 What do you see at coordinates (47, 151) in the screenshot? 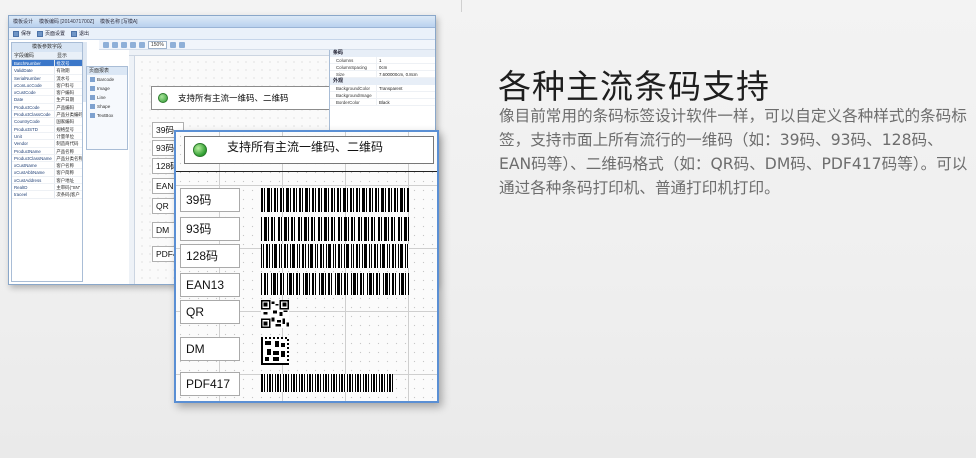
I see `field-row: ProductName 产品名称` at bounding box center [47, 151].